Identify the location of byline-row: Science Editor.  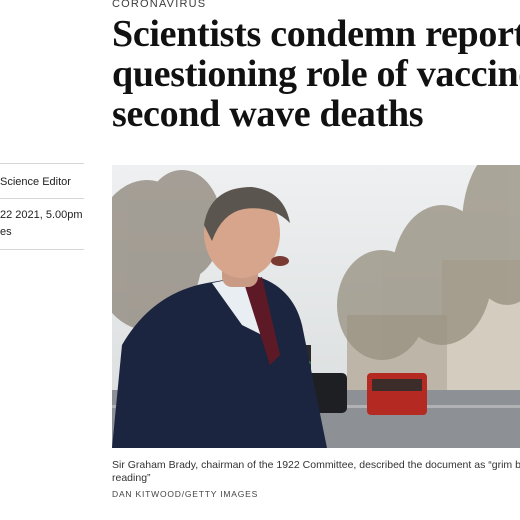
(42, 180).